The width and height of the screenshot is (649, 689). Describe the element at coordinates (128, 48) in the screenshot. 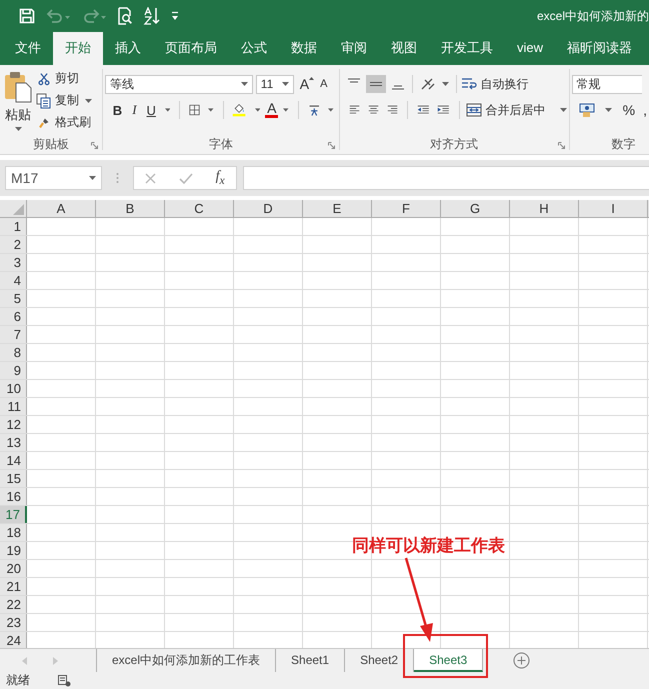

I see `ribbon-tab: 插入` at that location.